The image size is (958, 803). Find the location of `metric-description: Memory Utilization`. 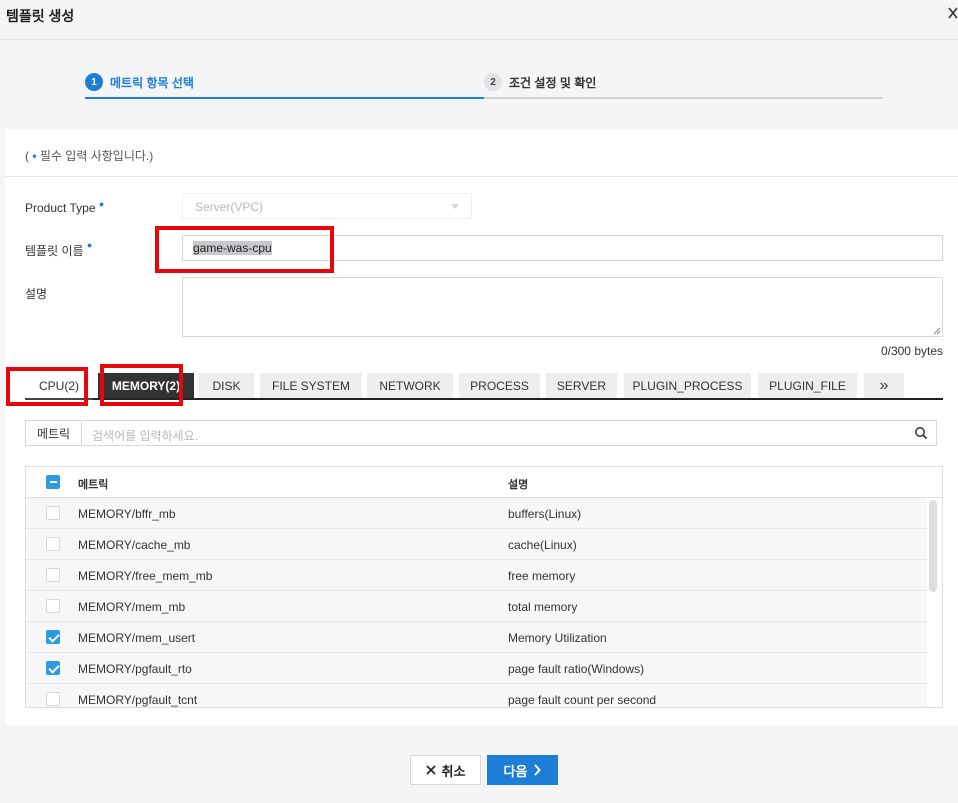

metric-description: Memory Utilization is located at coordinates (557, 638).